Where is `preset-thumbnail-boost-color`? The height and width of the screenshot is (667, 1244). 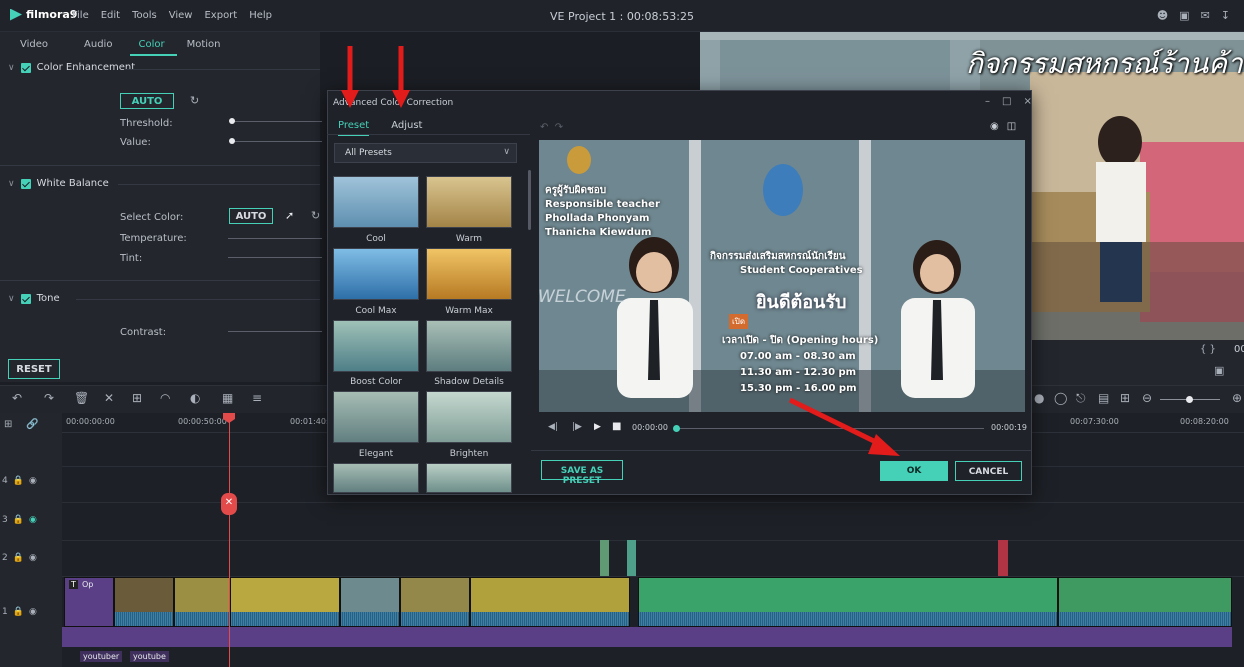
preset-thumbnail-boost-color is located at coordinates (376, 346).